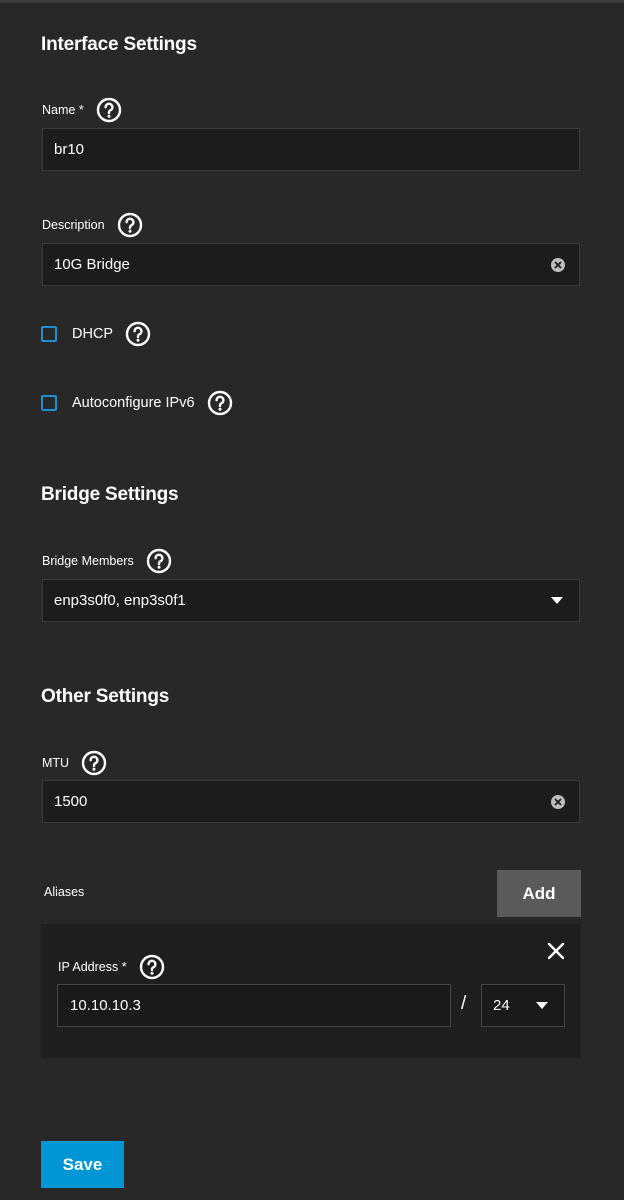 This screenshot has height=1200, width=624. Describe the element at coordinates (111, 967) in the screenshot. I see `ip-address-label: IP Address *` at that location.